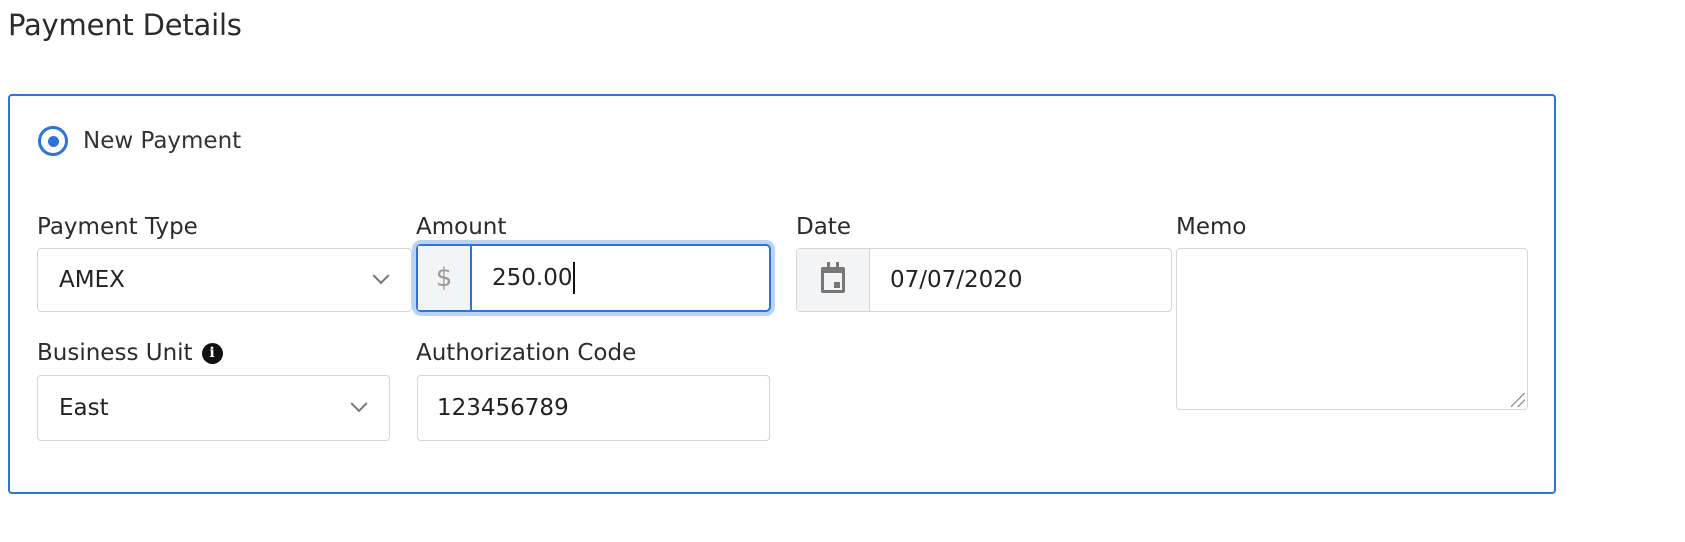 The image size is (1685, 542). What do you see at coordinates (213, 408) in the screenshot?
I see `business-unit-select: East` at bounding box center [213, 408].